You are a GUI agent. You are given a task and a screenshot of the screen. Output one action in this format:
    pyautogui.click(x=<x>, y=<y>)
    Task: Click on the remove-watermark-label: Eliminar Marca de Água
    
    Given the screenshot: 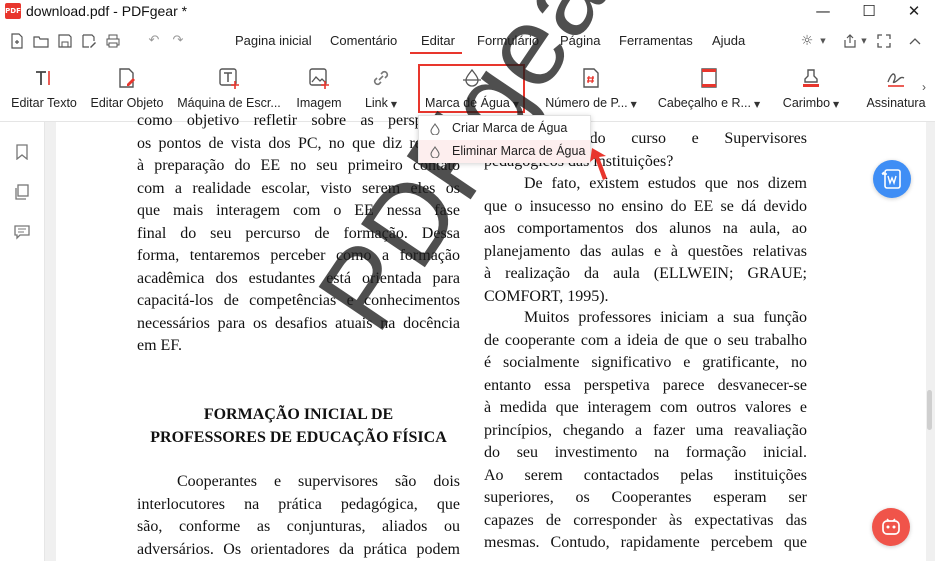 What is the action you would take?
    pyautogui.click(x=519, y=151)
    